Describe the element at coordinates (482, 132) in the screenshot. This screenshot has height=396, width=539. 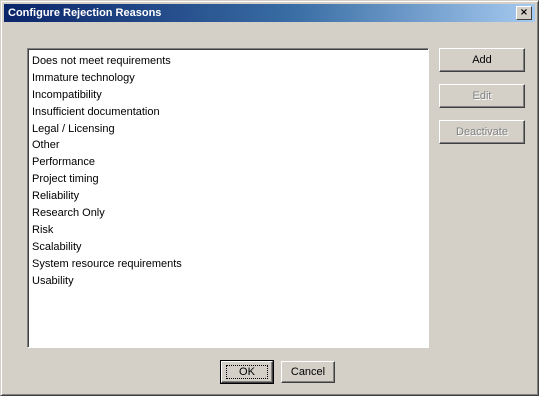
I see `deactivate-button: Deactivate` at that location.